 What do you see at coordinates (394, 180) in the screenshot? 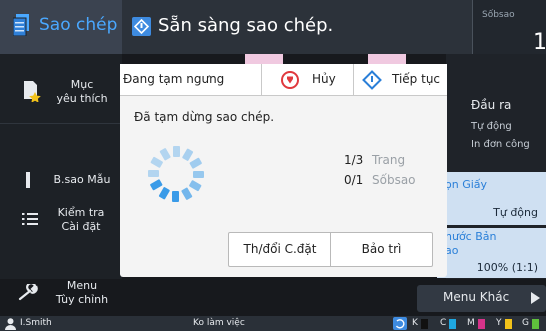
I see `copy-label: Sốbsao` at bounding box center [394, 180].